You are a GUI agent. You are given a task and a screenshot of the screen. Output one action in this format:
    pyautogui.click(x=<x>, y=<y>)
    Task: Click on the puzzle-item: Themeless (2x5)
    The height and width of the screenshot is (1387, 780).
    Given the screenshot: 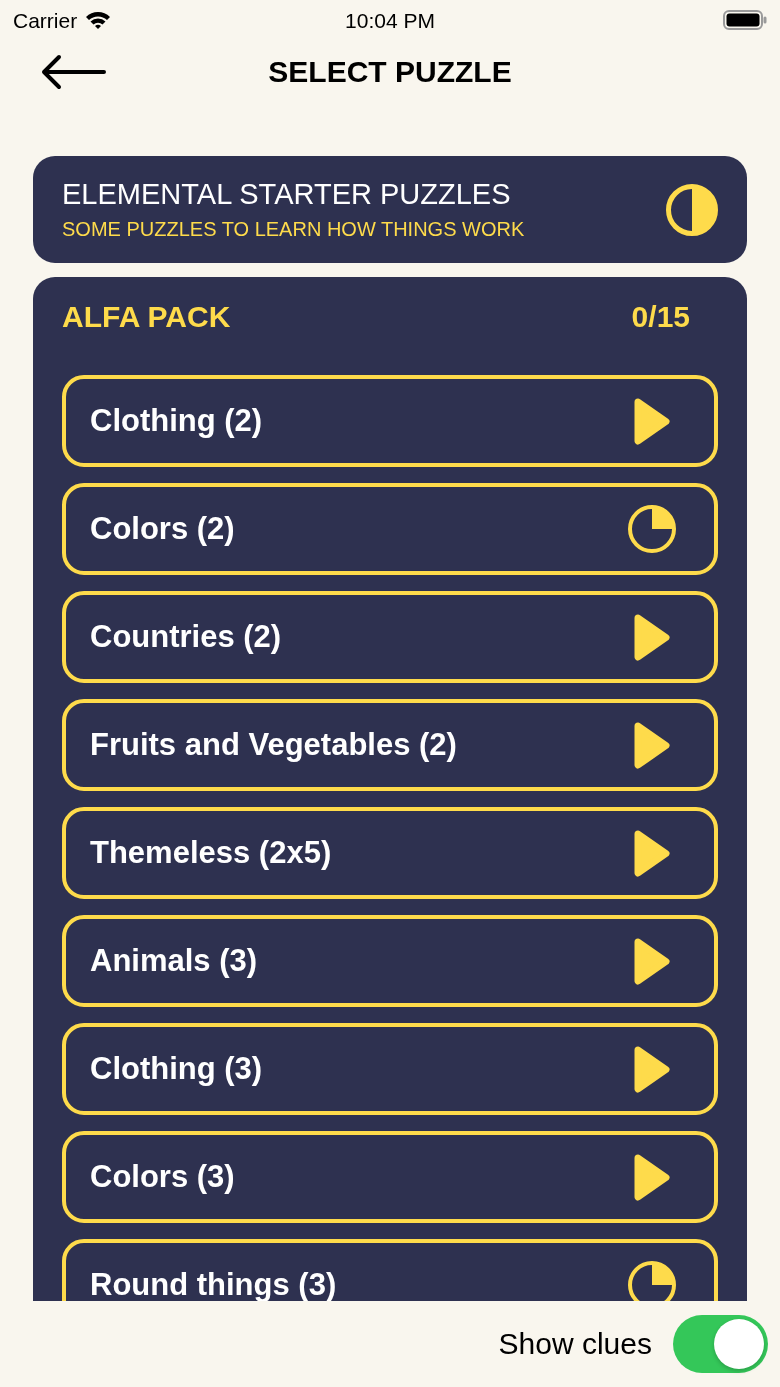 What is the action you would take?
    pyautogui.click(x=390, y=853)
    